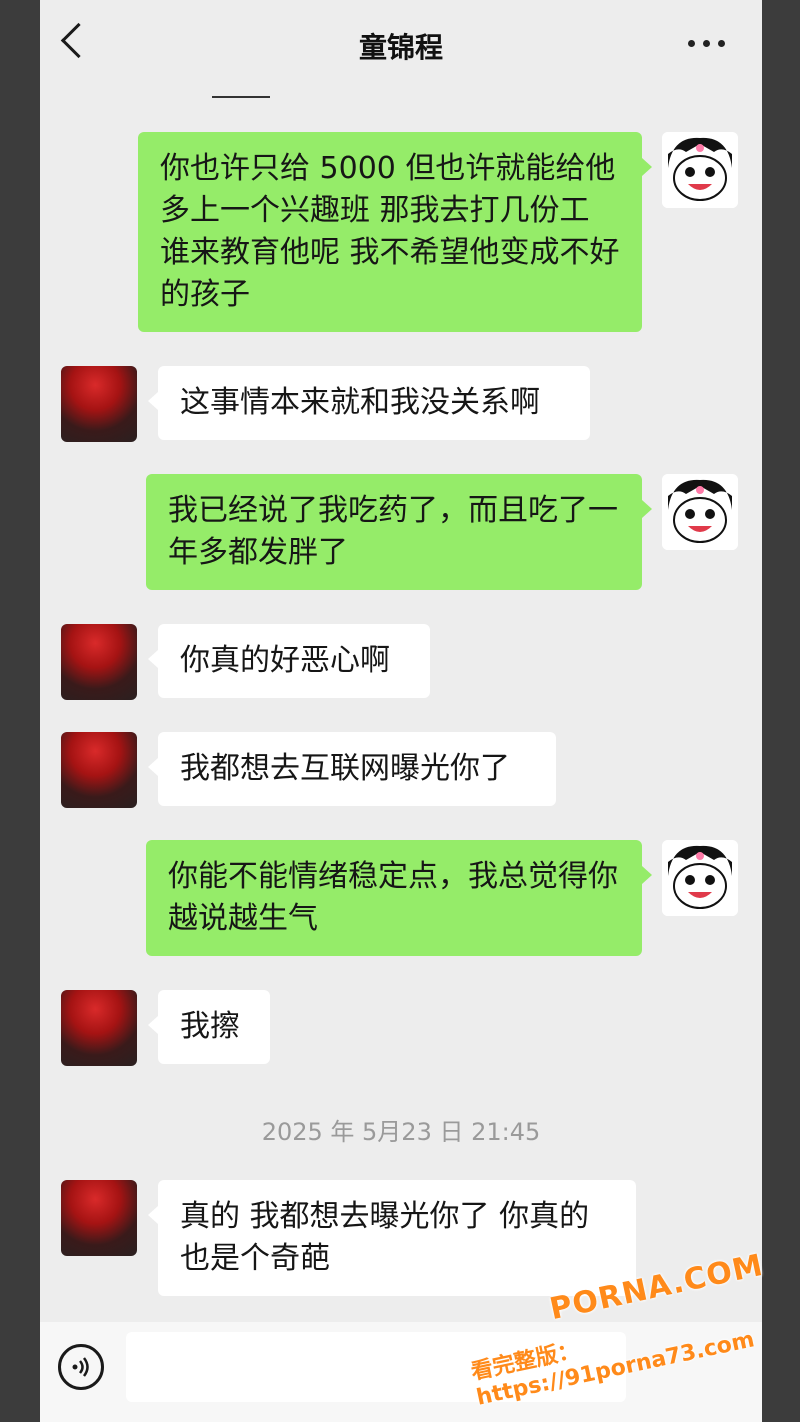  Describe the element at coordinates (399, 898) in the screenshot. I see `message-bubble-sent: 你能不能情绪稳定点，我总觉得你越说越生气` at that location.